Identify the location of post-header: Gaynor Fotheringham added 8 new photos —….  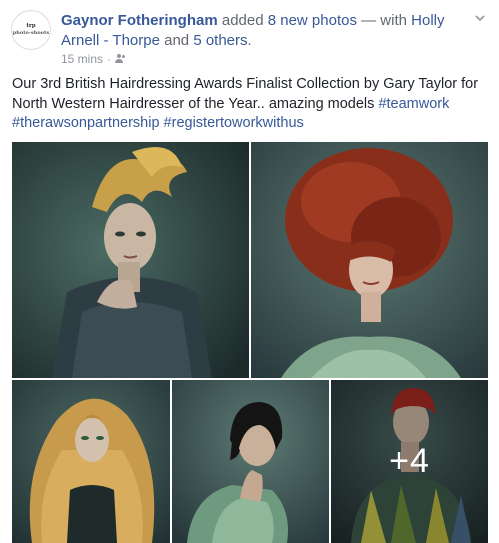
(266, 31).